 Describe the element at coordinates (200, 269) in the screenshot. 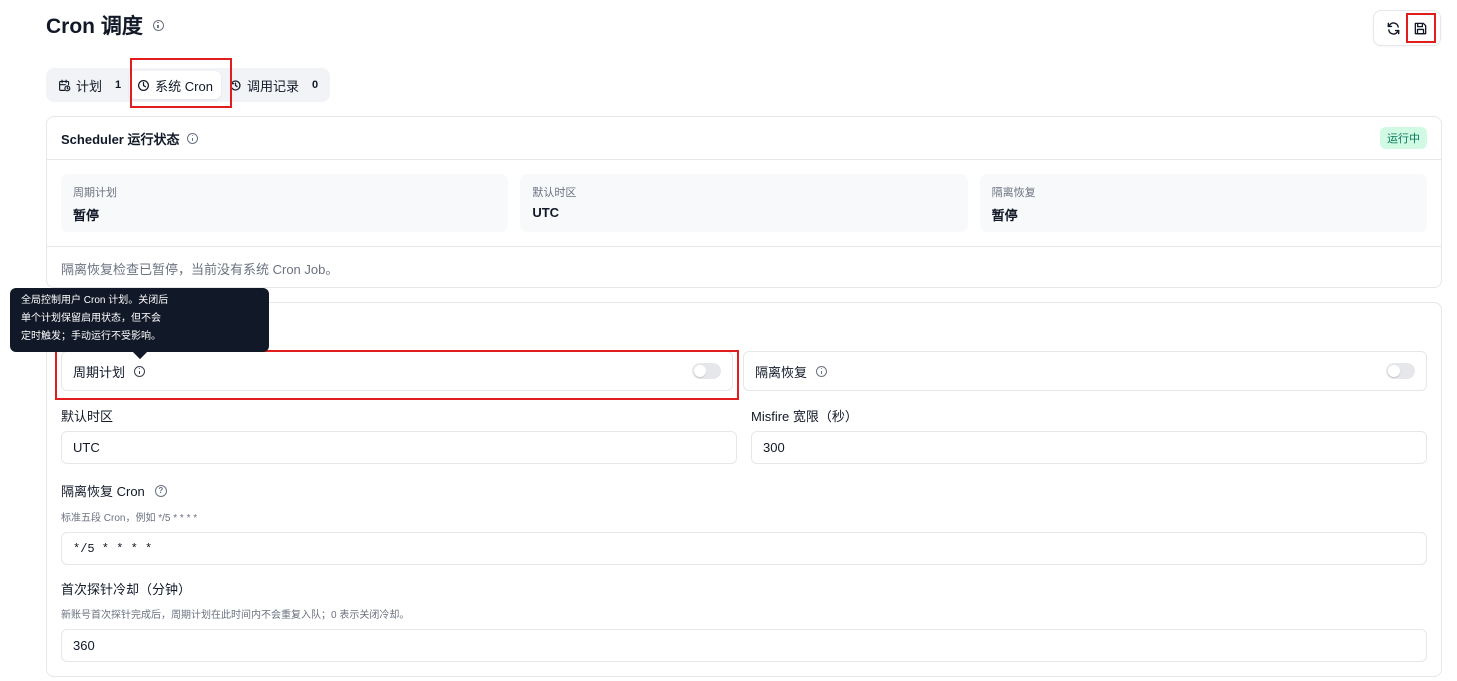

I see `status-note: 隔离恢复检查已暂停，当前没有系统 Cron Job。` at that location.